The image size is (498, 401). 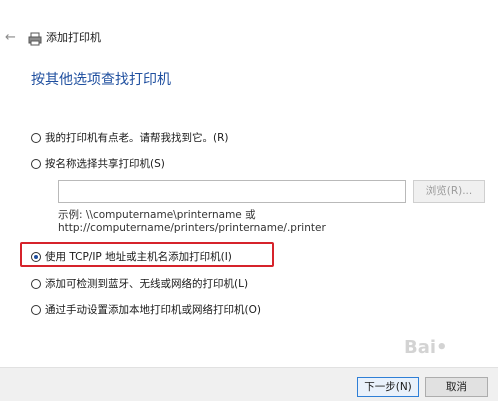 I want to click on radio-tcpip, so click(x=36, y=257).